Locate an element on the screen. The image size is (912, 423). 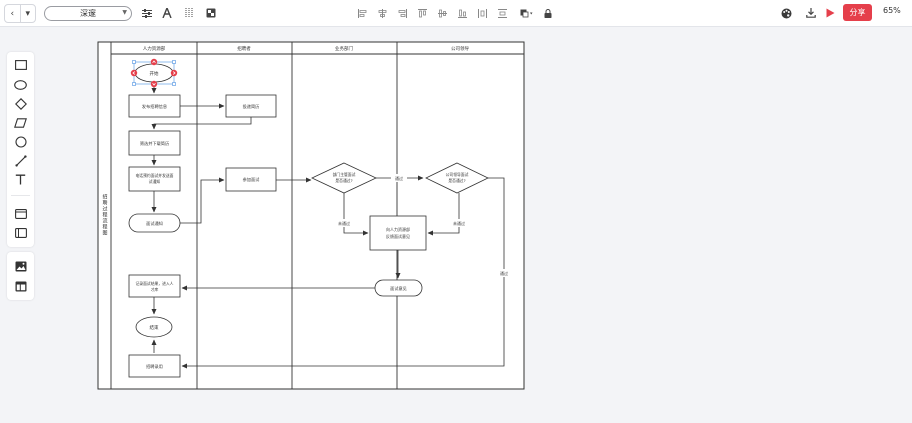
pool-title: 招聘过程流程图 is located at coordinates (105, 214).